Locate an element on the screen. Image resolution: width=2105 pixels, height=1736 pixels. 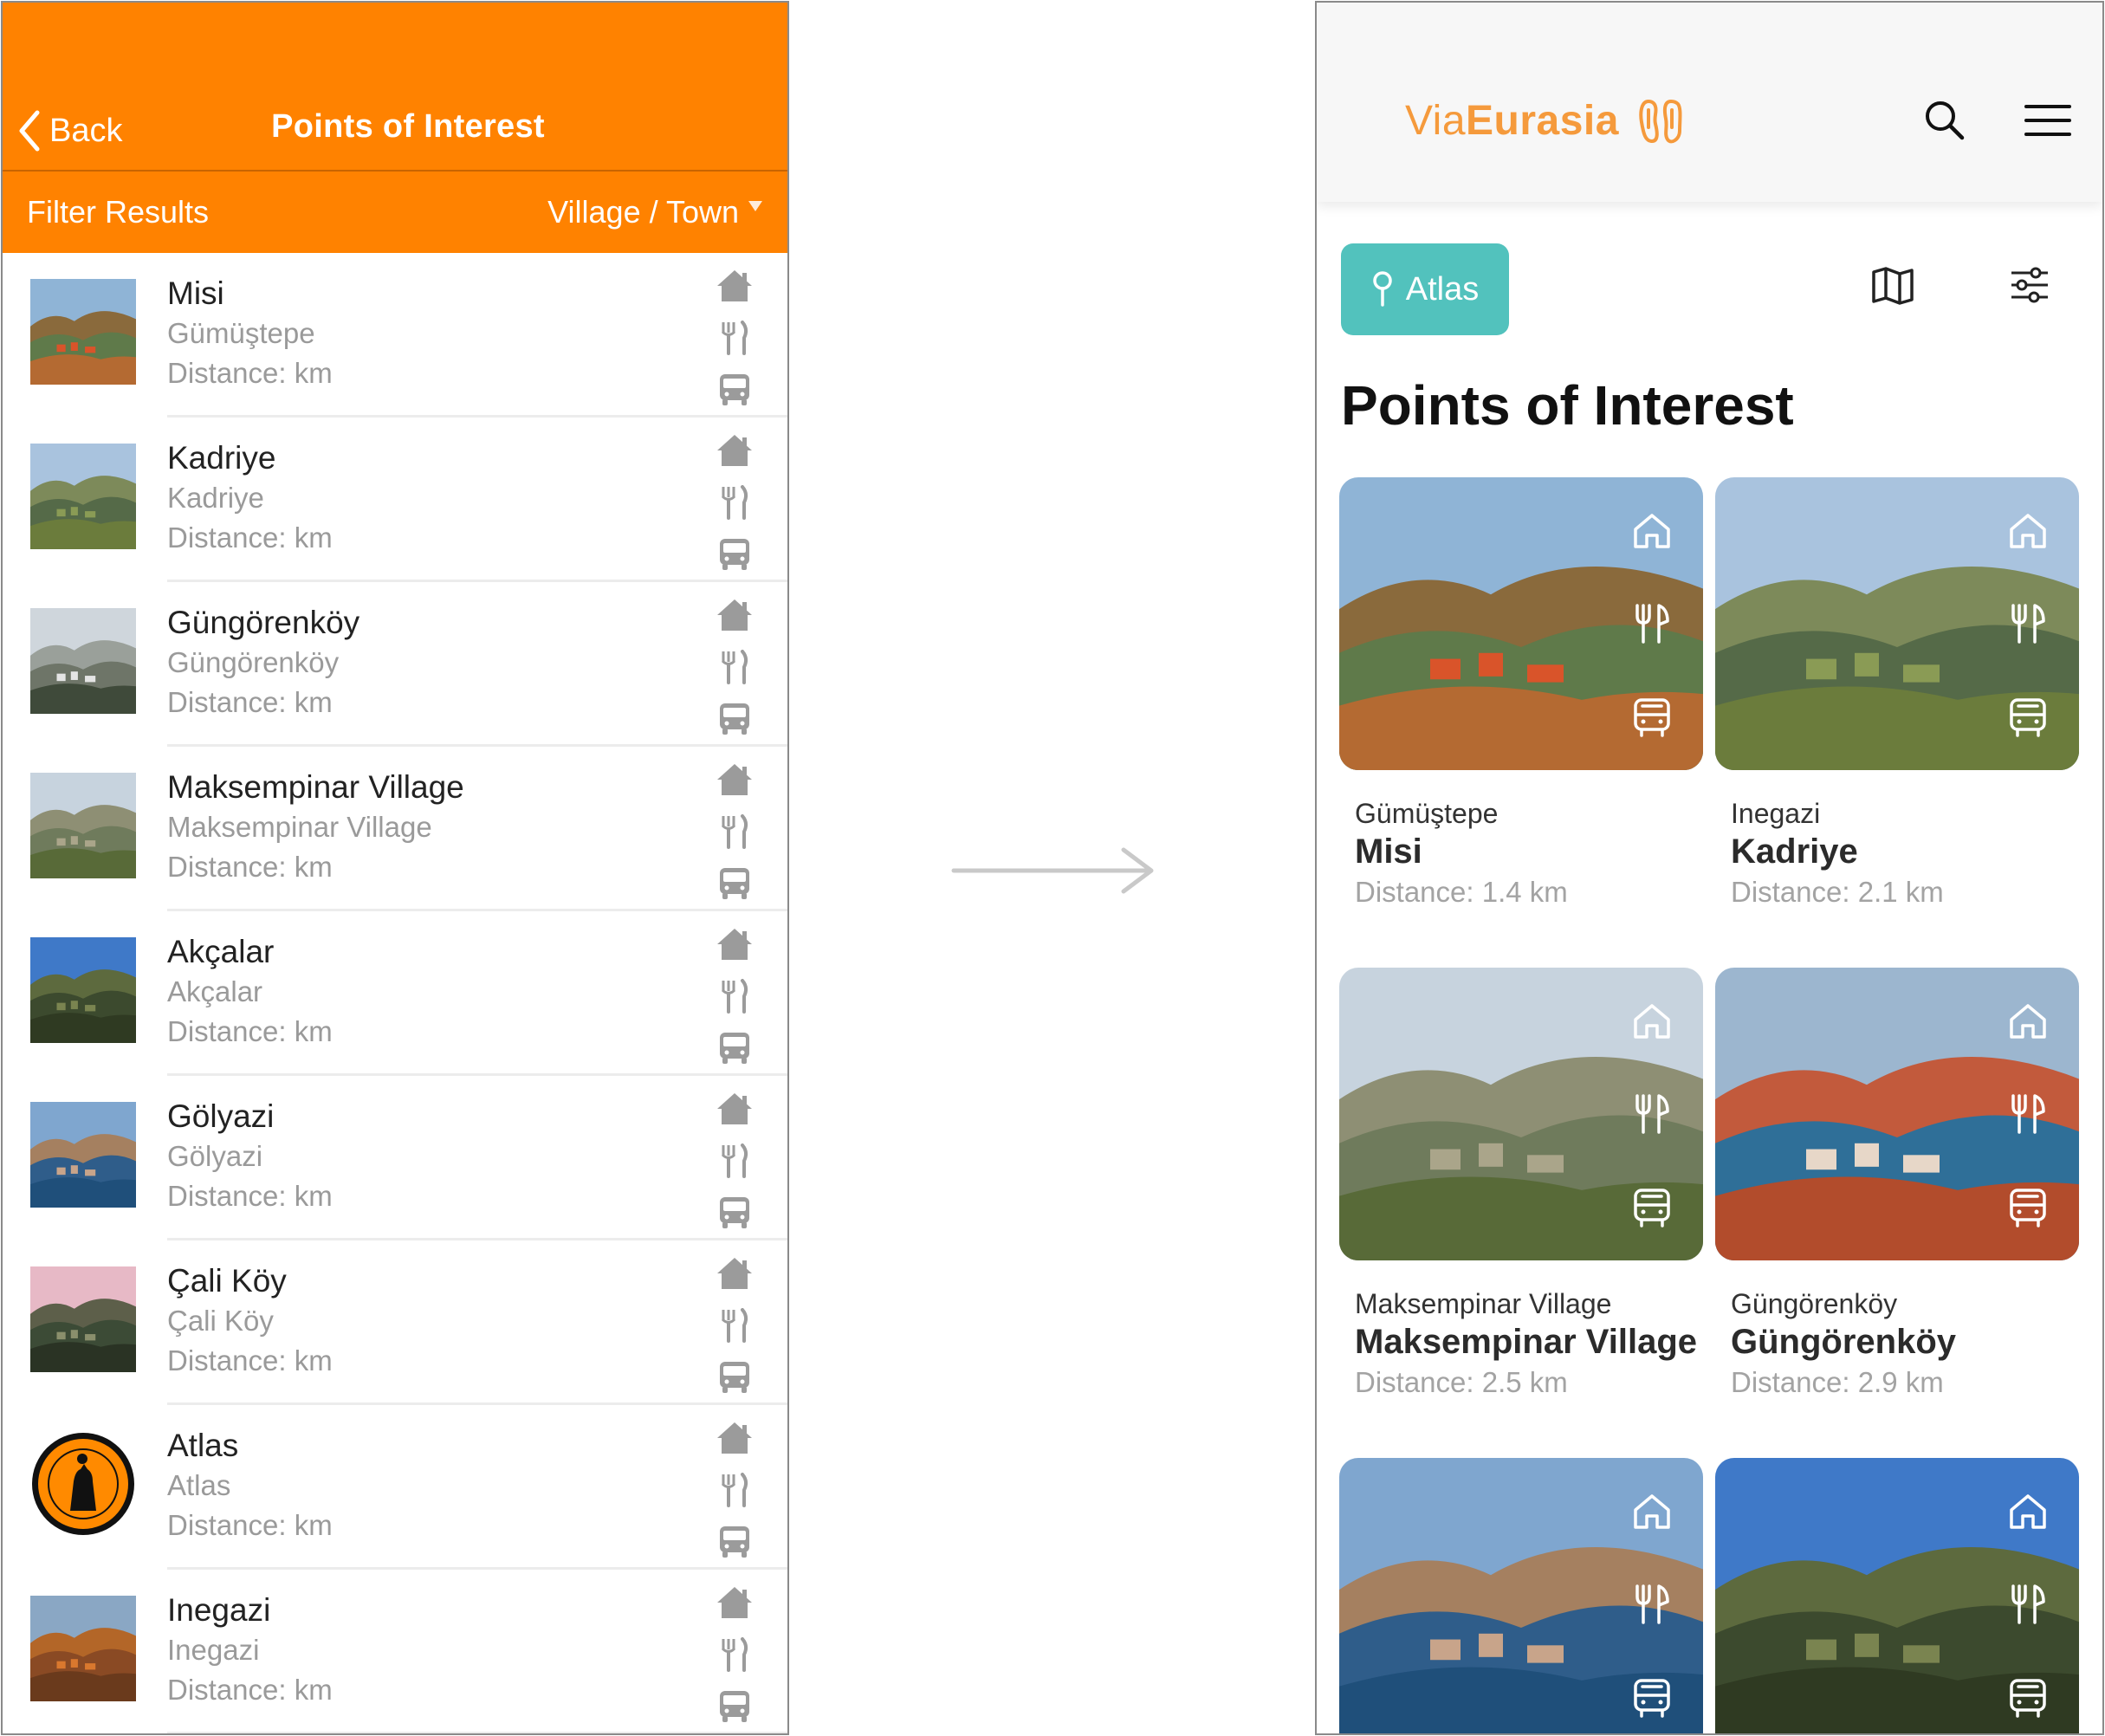
old-nav-bar: Back Points of Interest is located at coordinates (395, 88).